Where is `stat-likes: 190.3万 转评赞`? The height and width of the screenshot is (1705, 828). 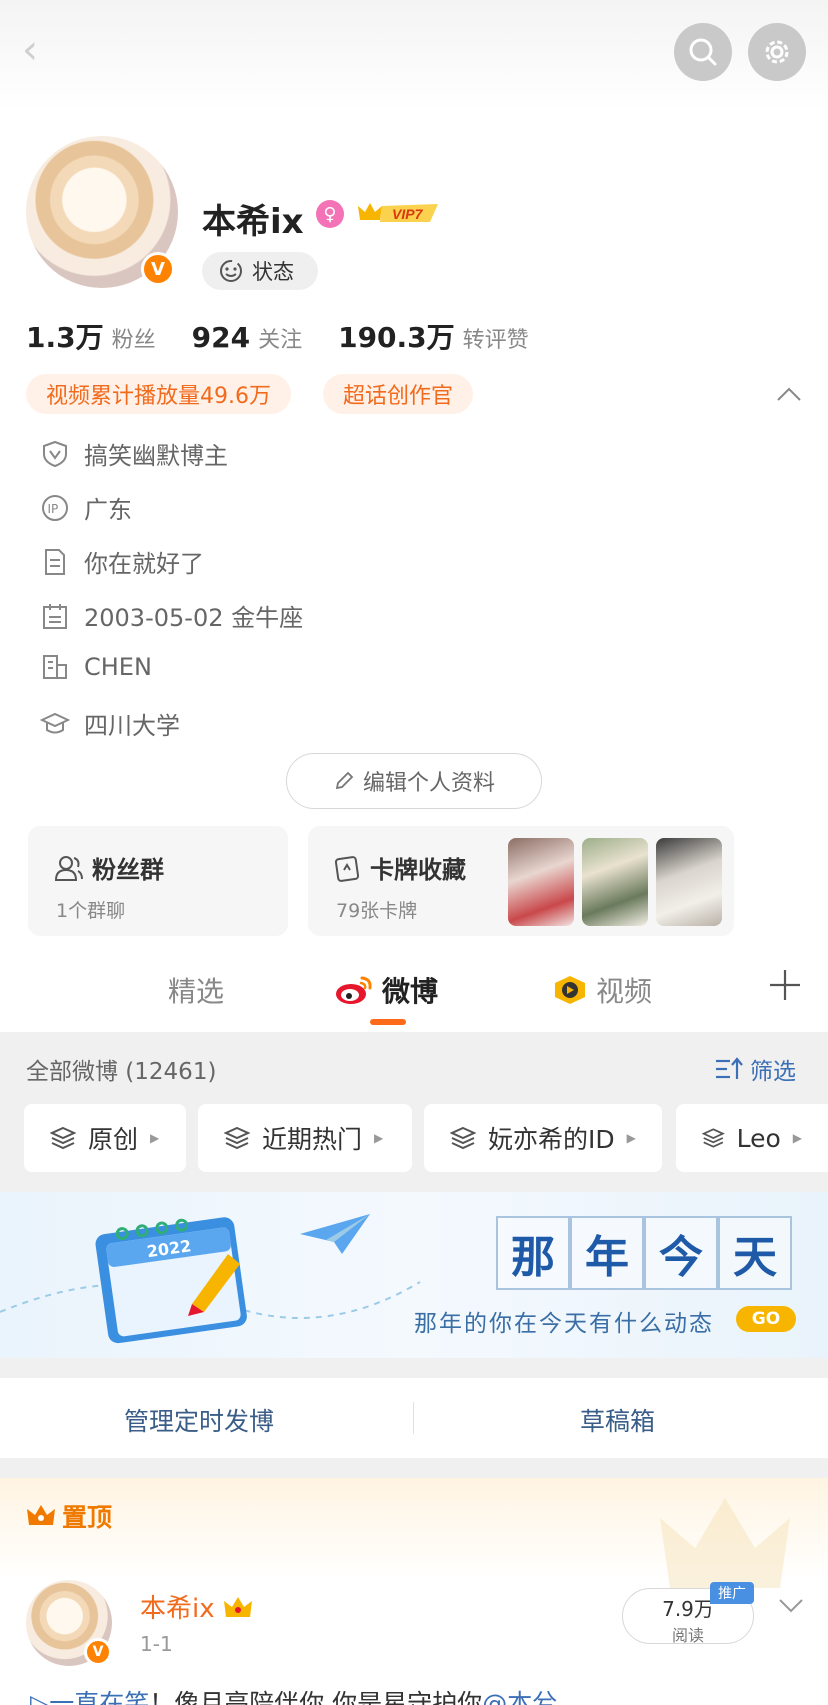 stat-likes: 190.3万 转评赞 is located at coordinates (433, 336).